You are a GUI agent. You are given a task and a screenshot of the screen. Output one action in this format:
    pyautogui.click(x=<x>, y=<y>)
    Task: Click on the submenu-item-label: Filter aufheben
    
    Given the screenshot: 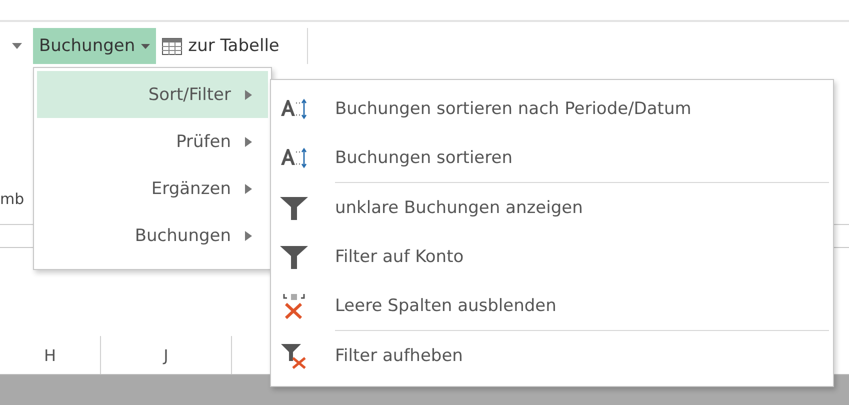 What is the action you would take?
    pyautogui.click(x=399, y=356)
    